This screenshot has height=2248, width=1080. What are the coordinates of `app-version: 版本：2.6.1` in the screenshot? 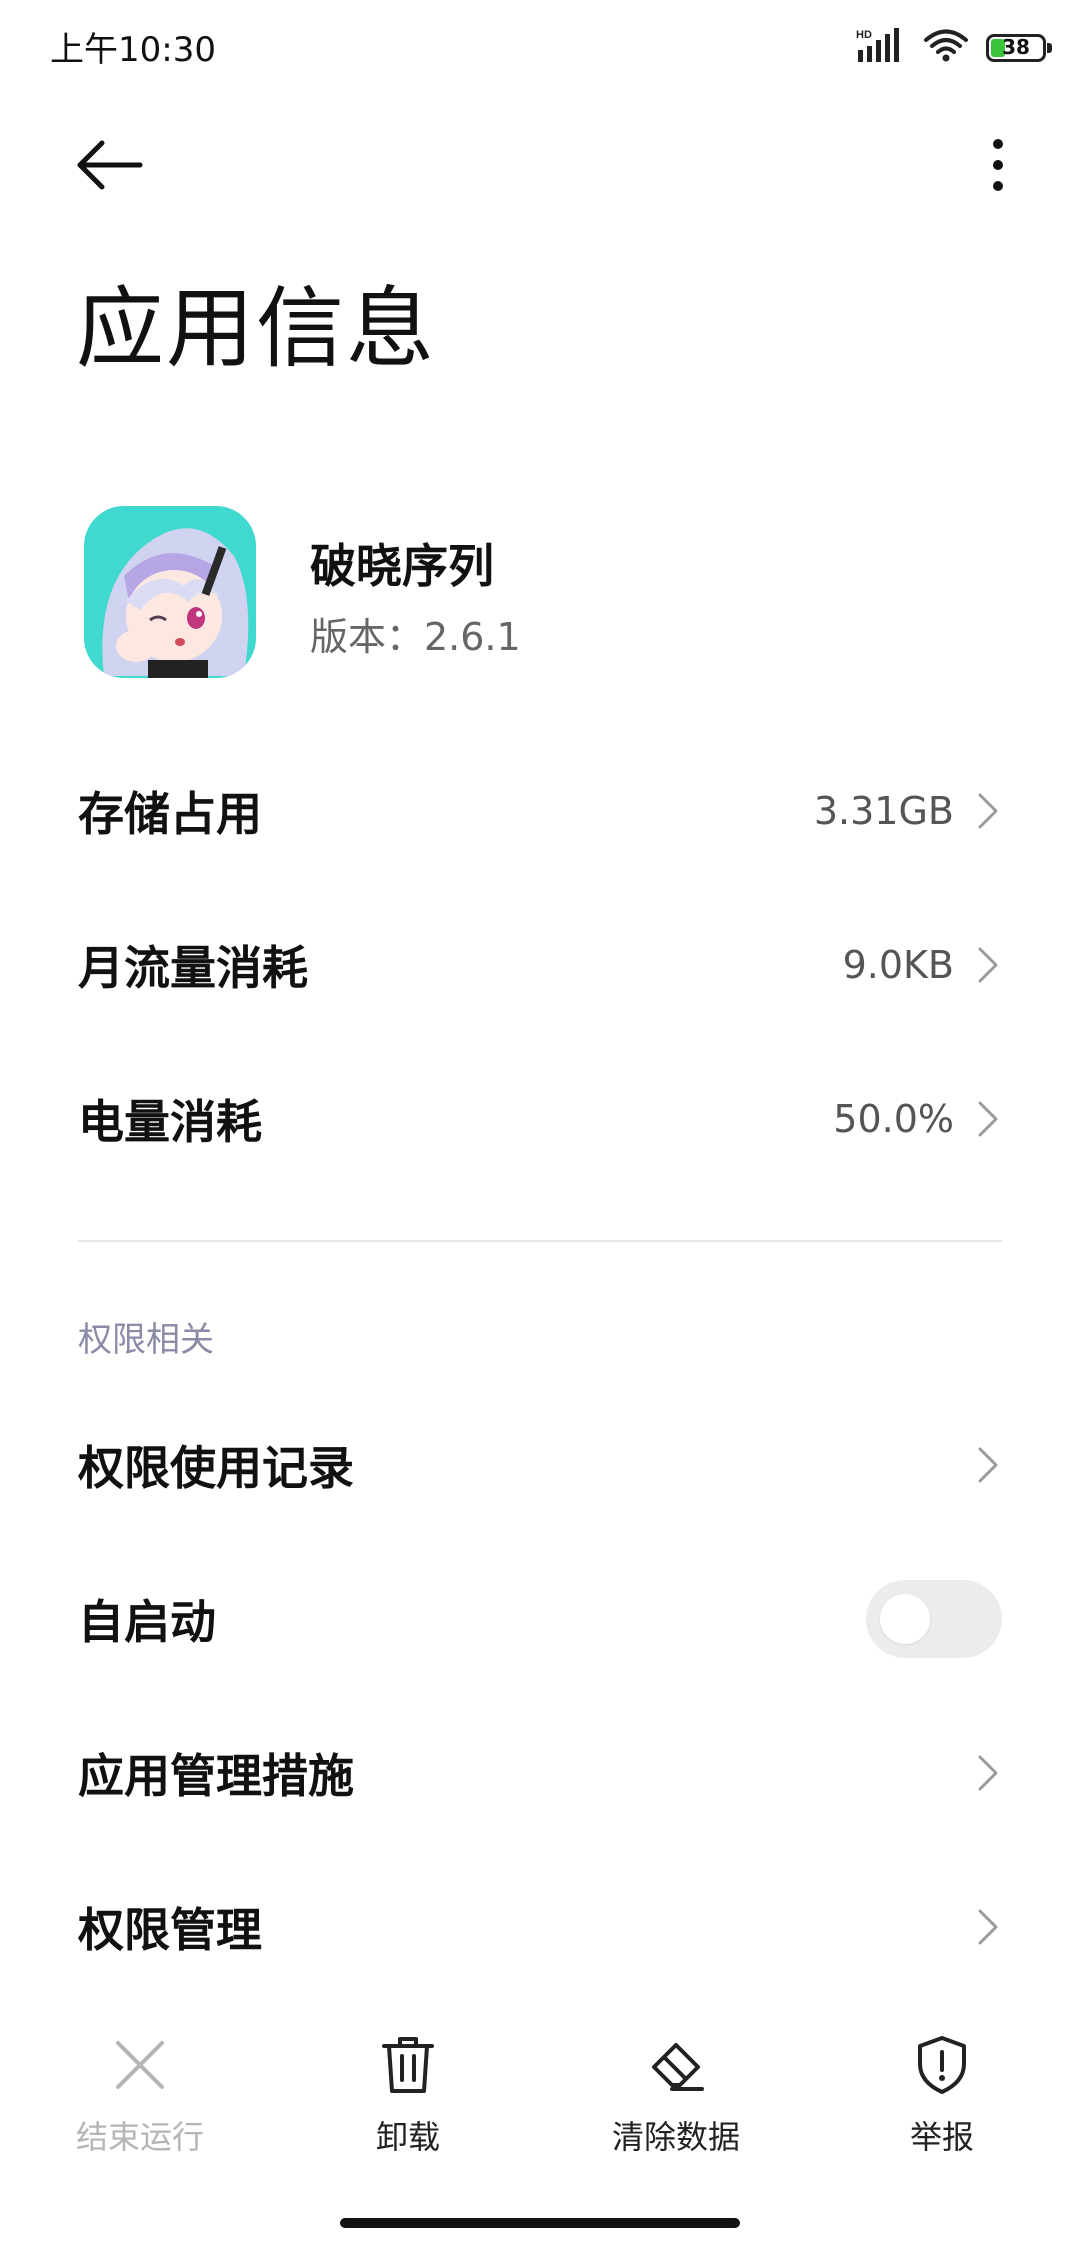 It's located at (415, 637).